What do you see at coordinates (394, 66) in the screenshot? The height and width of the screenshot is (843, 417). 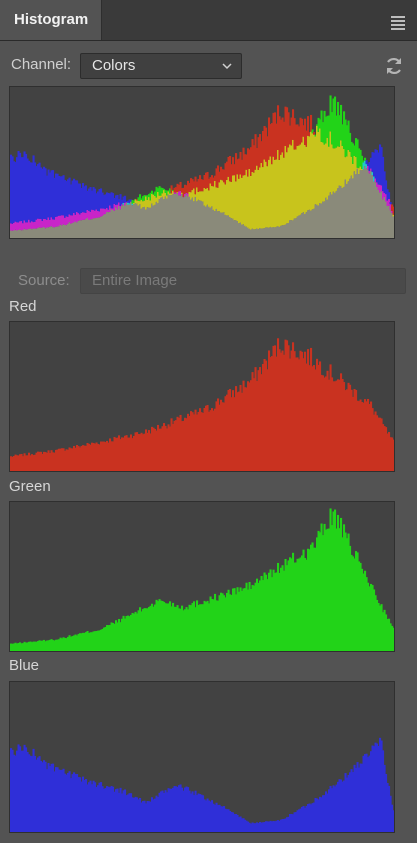 I see `refresh-icon` at bounding box center [394, 66].